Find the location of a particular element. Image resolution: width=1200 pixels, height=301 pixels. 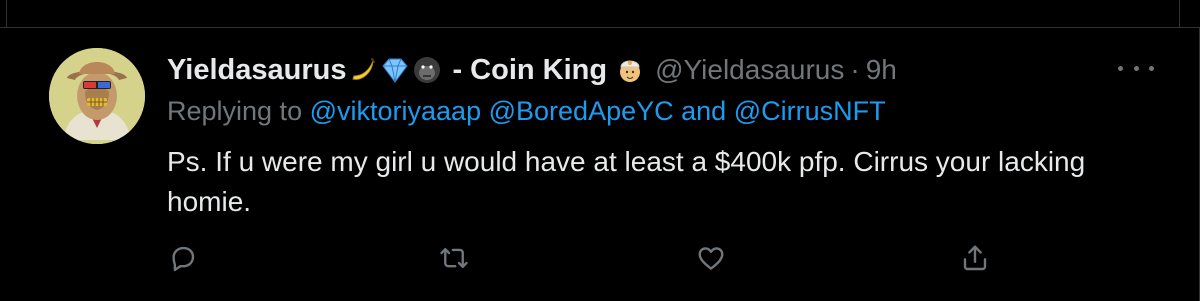

display-name-suffix: - Coin King is located at coordinates (529, 70).